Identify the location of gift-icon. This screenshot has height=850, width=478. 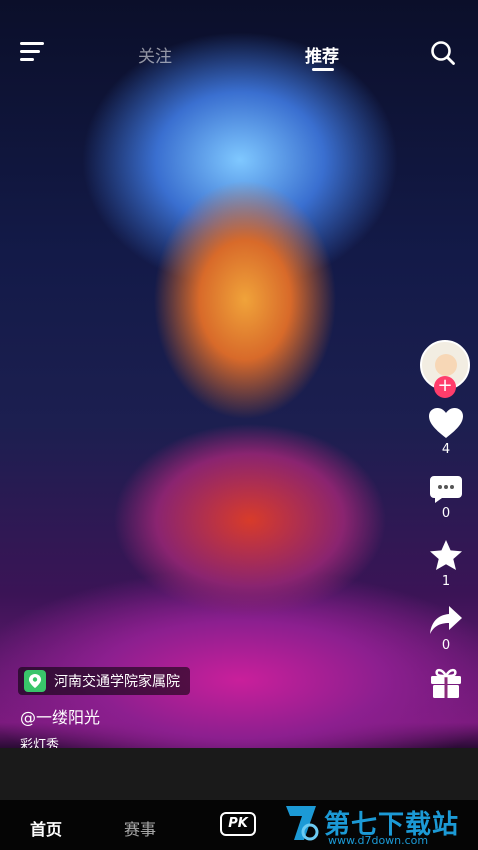
(446, 683).